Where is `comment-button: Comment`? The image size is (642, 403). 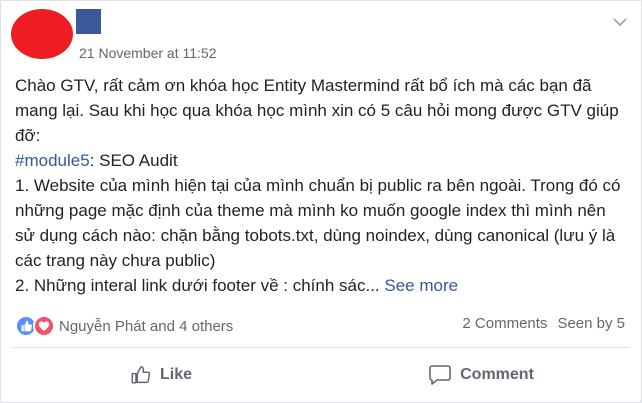 comment-button: Comment is located at coordinates (481, 375).